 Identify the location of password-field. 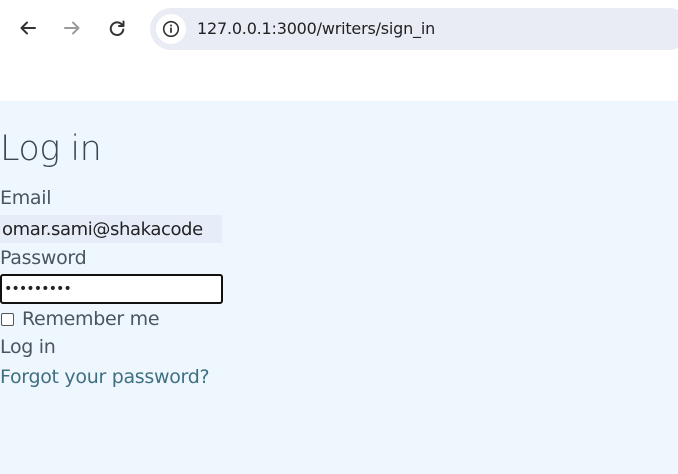
(111, 289).